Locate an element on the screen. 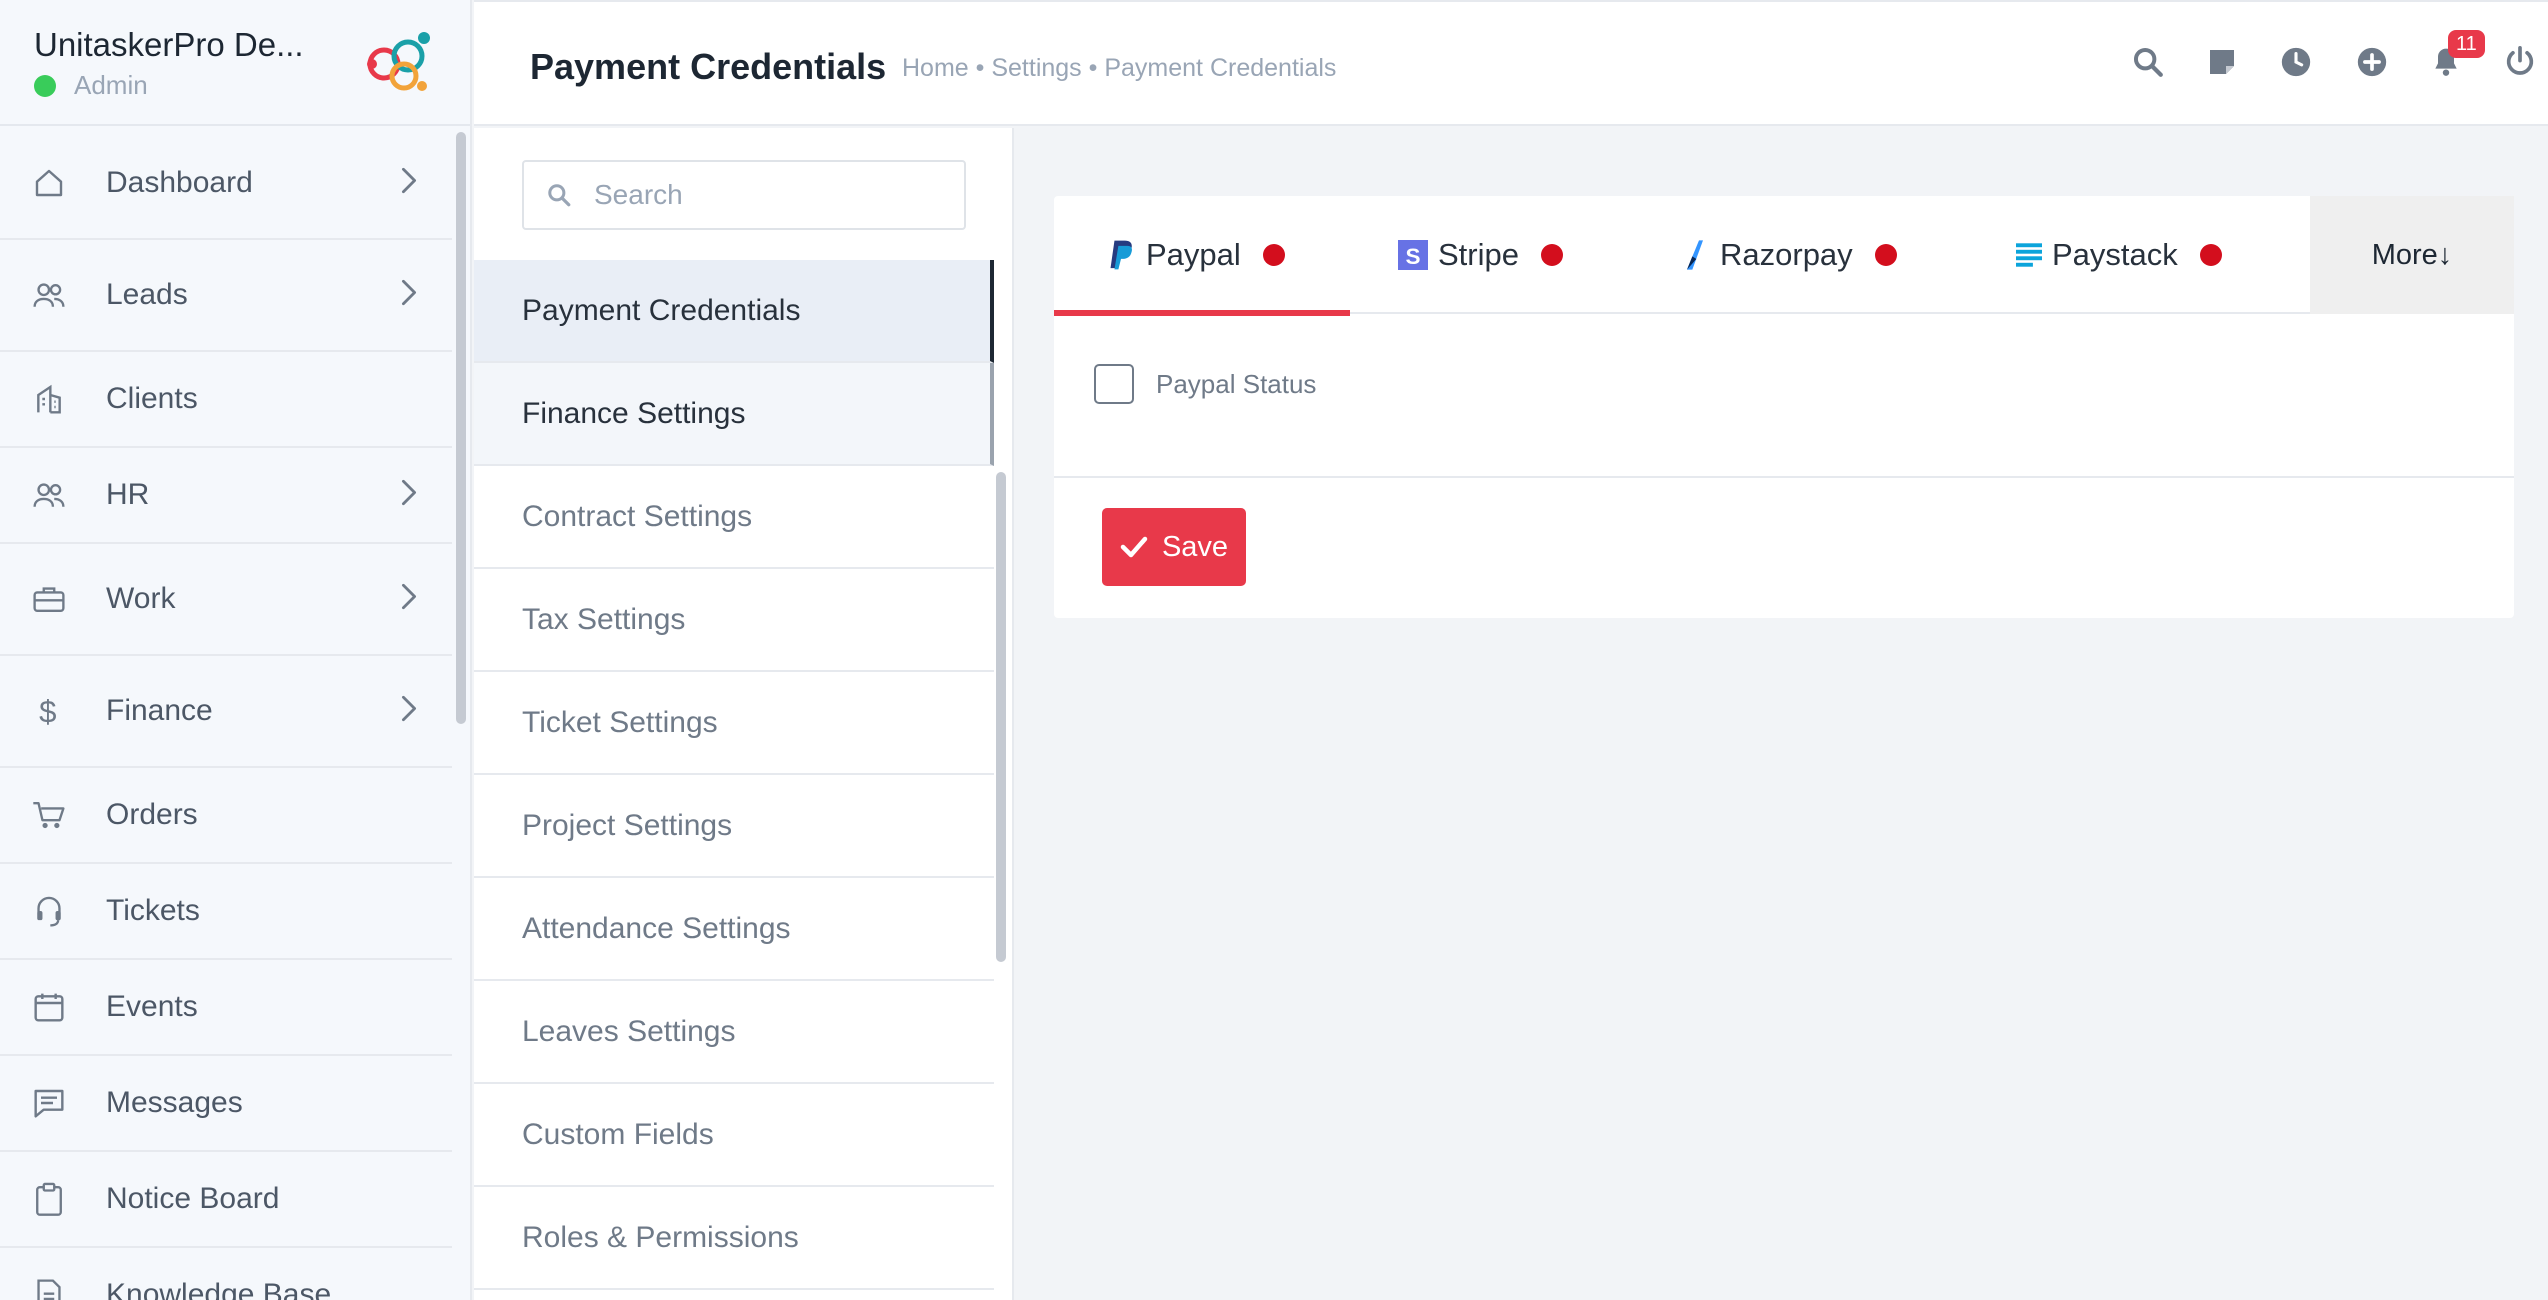  dollar-icon: $ is located at coordinates (49, 711).